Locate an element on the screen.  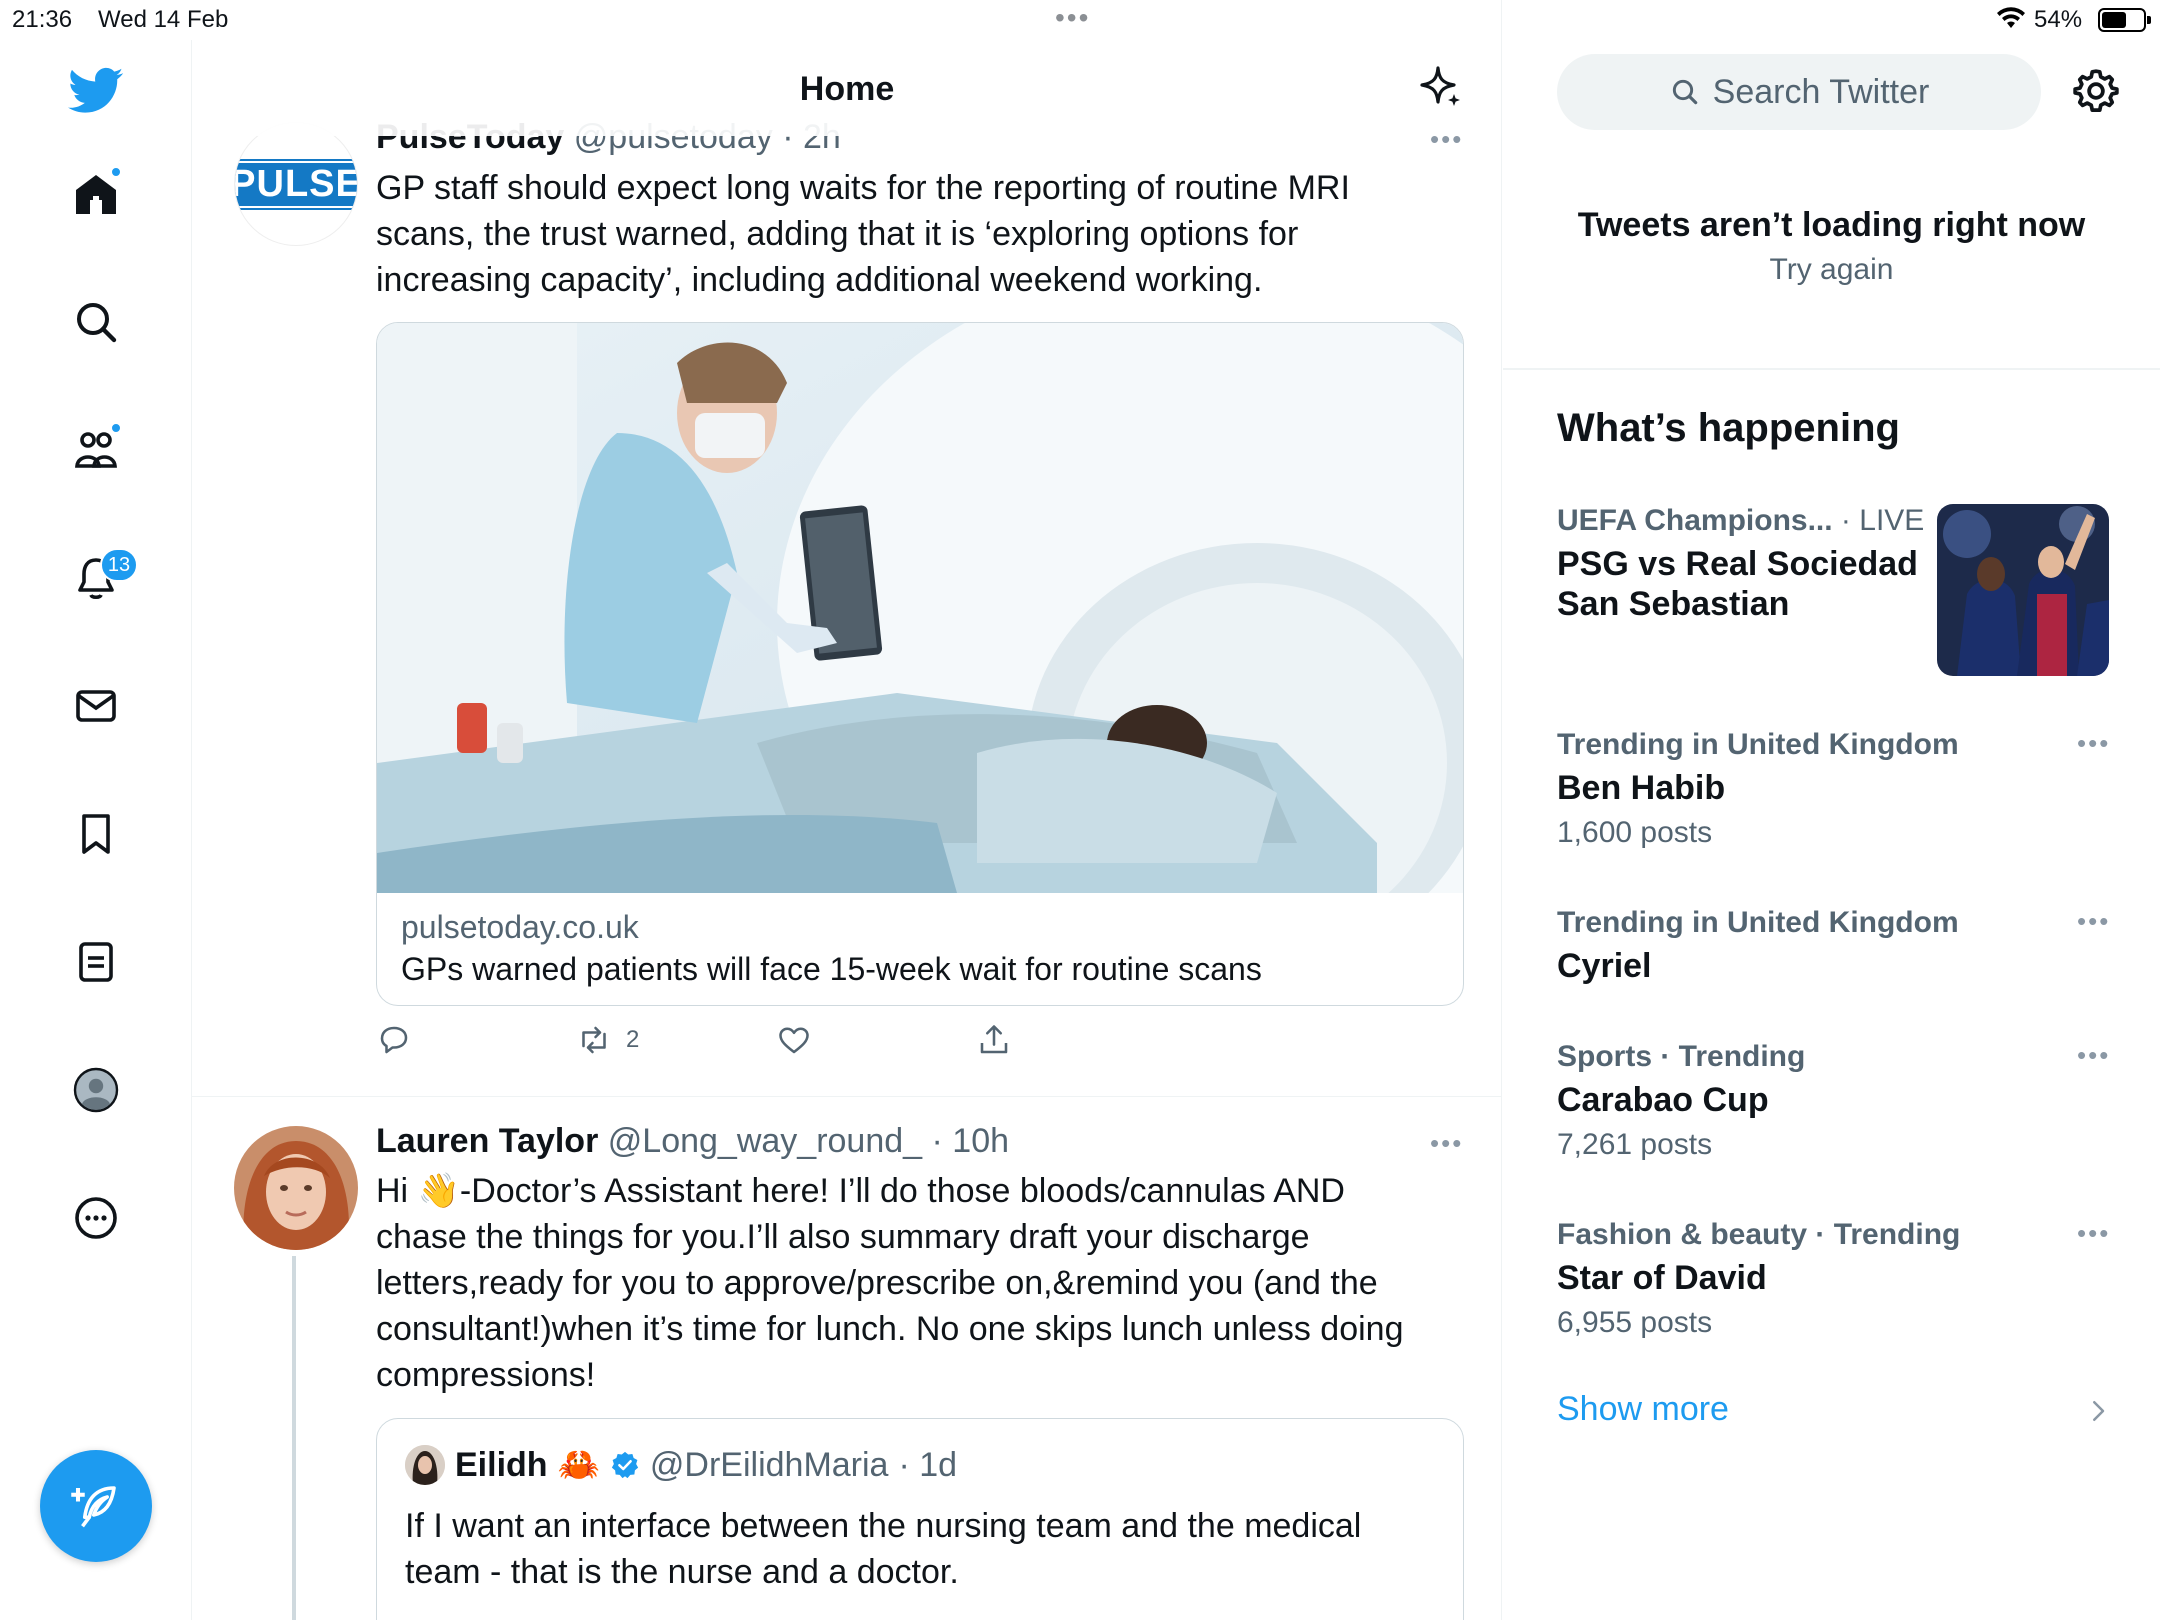
whats-happening-title: What’s happening is located at coordinates (1728, 428).